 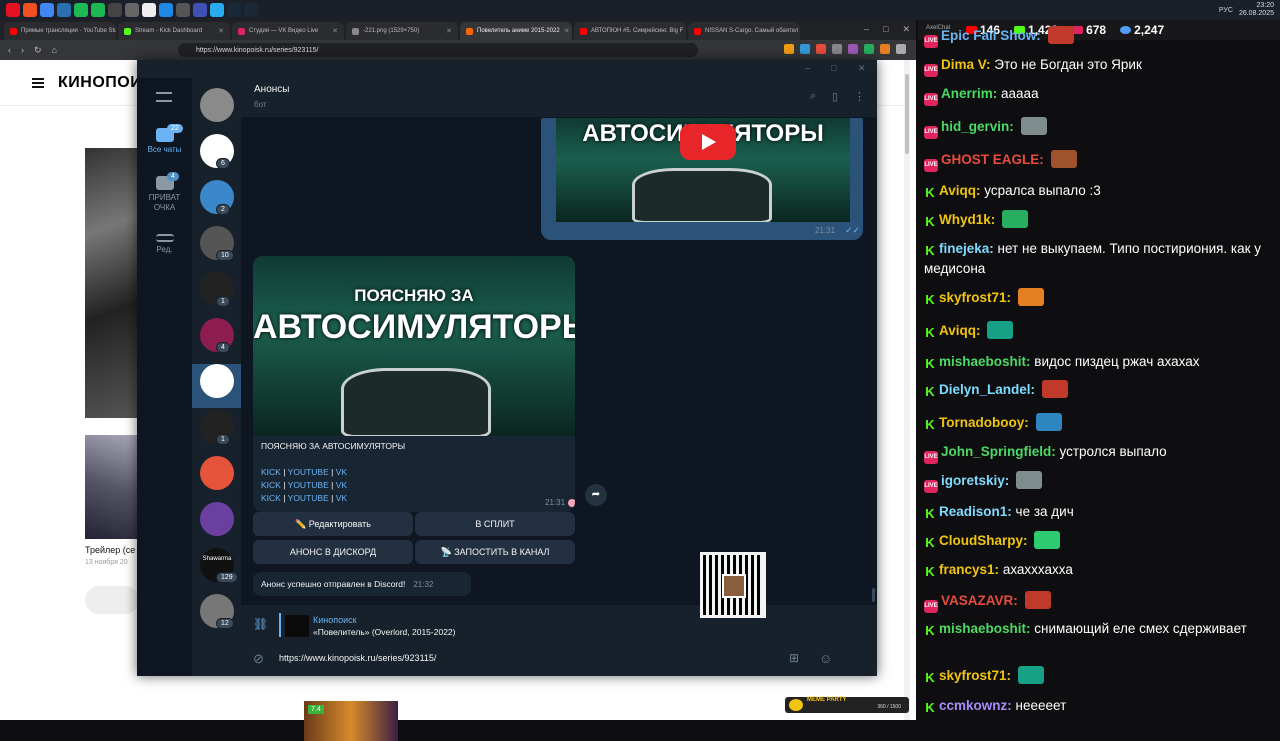 I want to click on chat-username: igoretskiy:, so click(x=975, y=480).